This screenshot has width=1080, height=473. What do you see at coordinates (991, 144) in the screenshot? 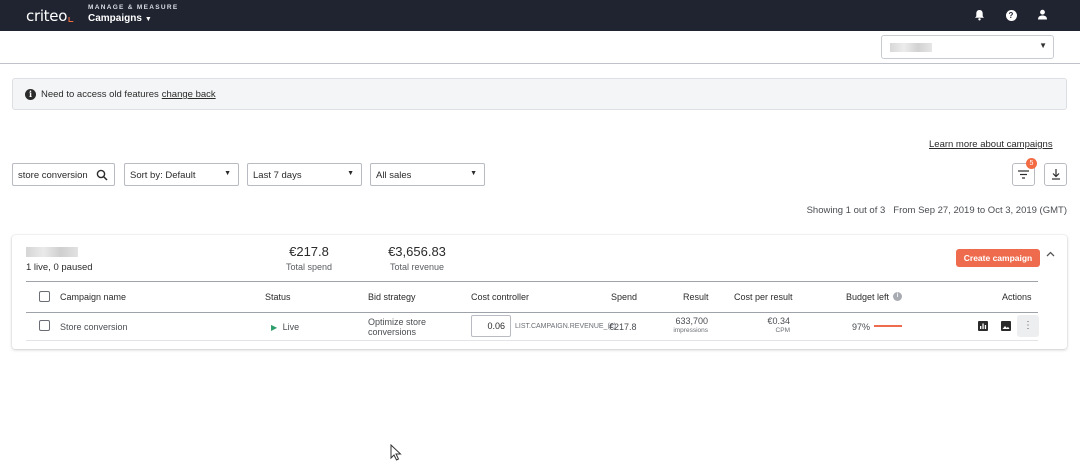
I see `learn-more-link: Learn more about campaigns` at bounding box center [991, 144].